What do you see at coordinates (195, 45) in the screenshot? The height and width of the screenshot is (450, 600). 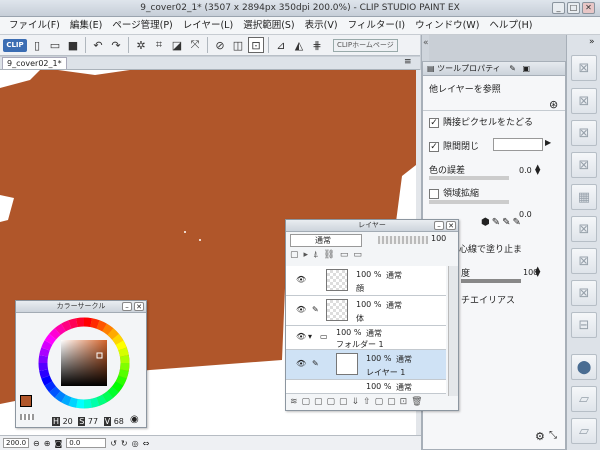 I see `transform-icon: ⤧` at bounding box center [195, 45].